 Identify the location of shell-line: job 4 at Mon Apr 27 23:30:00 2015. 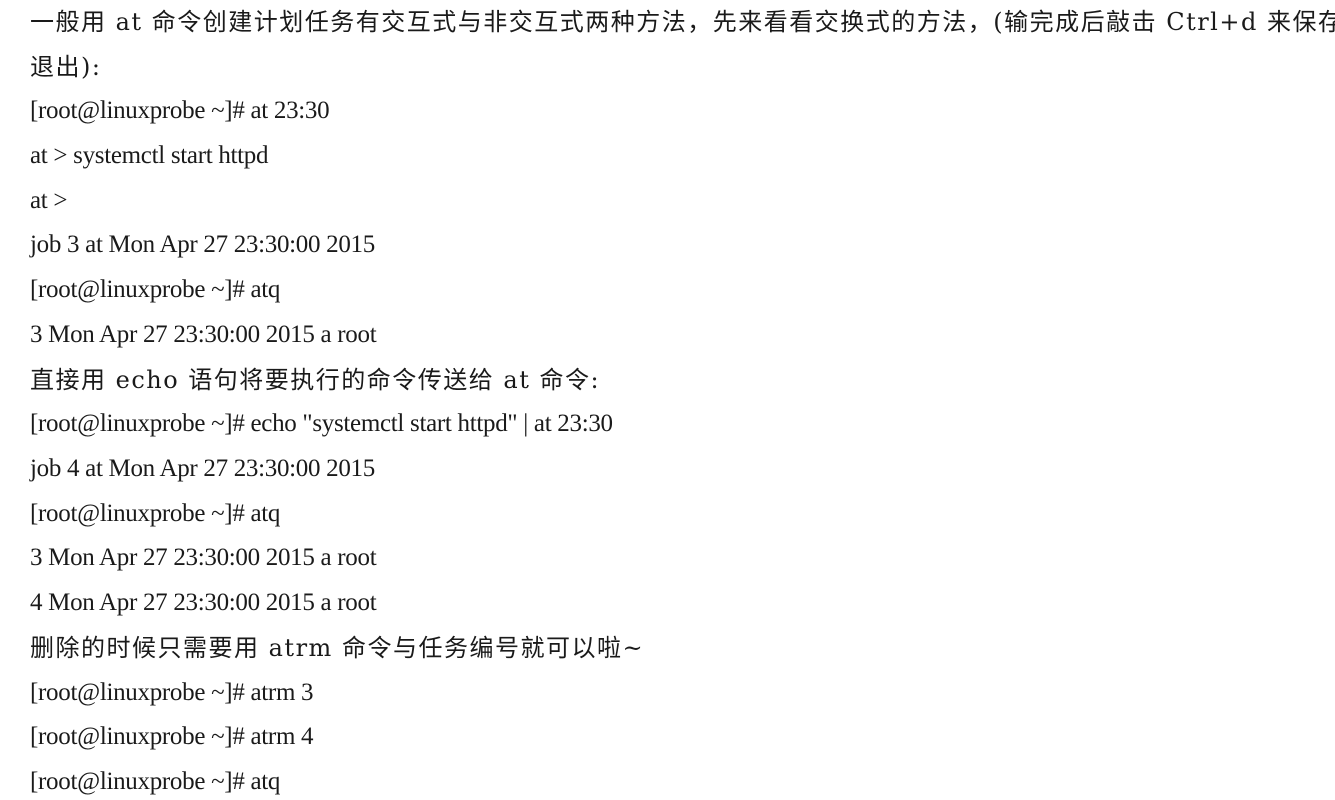
(202, 468).